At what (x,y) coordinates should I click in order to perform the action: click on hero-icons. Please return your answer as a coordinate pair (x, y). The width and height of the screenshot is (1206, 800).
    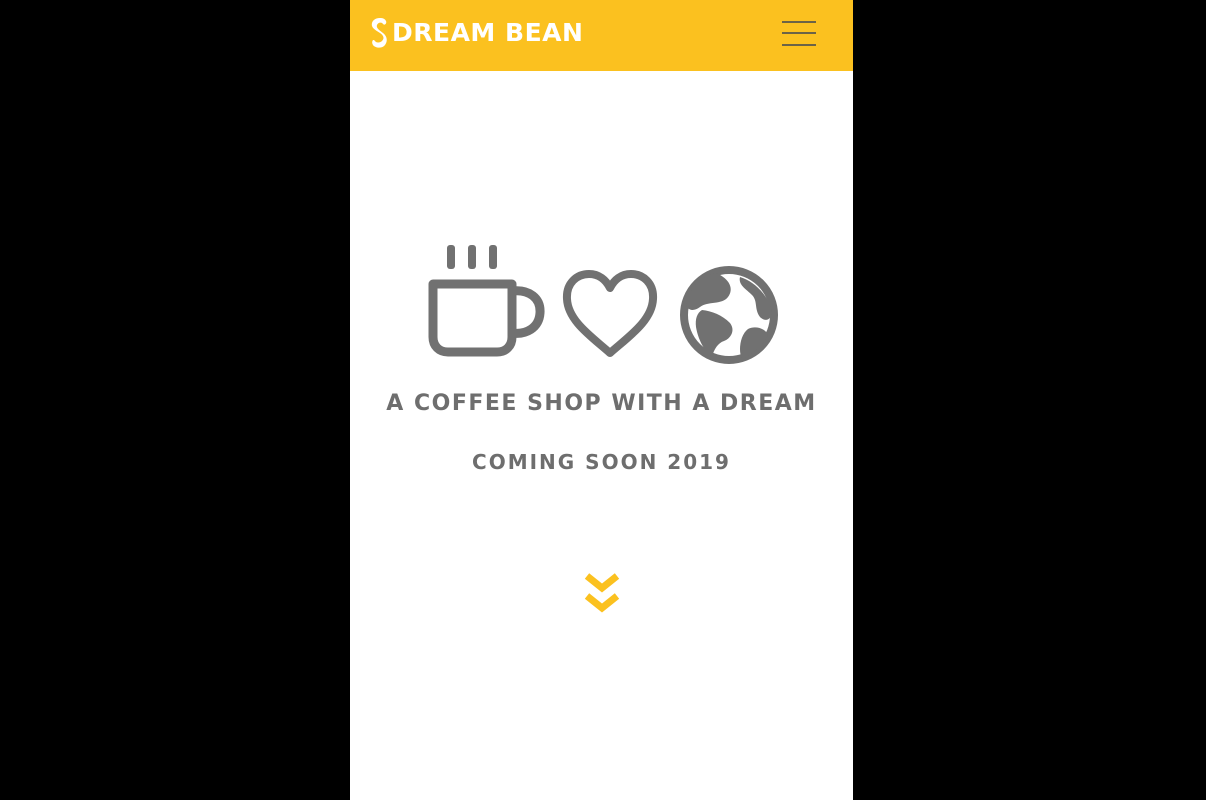
    Looking at the image, I should click on (605, 303).